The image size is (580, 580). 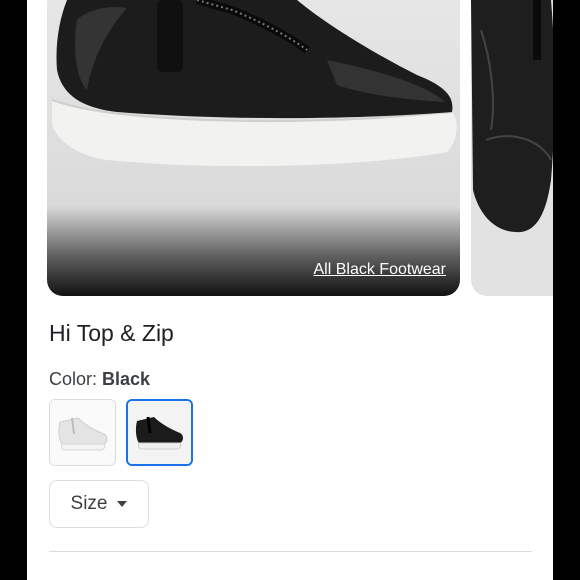 I want to click on image-gradient-overlay, so click(x=253, y=251).